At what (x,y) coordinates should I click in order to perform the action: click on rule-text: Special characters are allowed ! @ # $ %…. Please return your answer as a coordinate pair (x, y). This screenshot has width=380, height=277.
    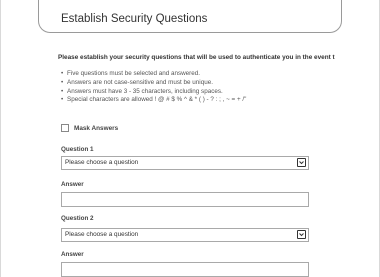
    Looking at the image, I should click on (157, 100).